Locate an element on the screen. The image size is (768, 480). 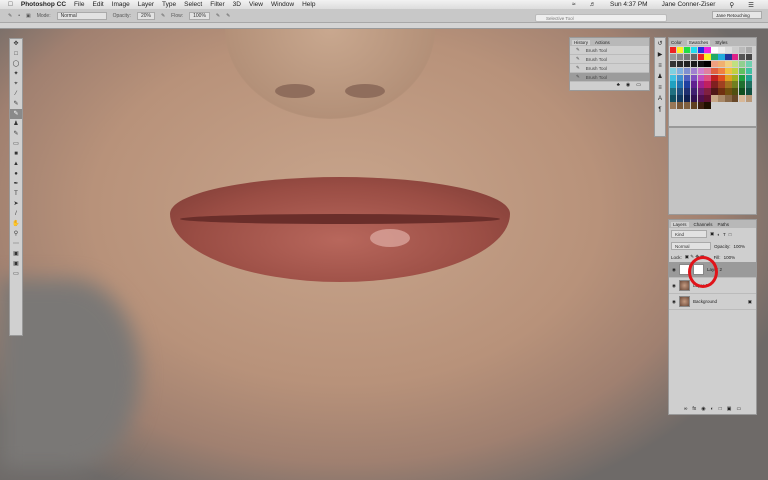
screen-mode-icon: ▭ is located at coordinates (16, 274).